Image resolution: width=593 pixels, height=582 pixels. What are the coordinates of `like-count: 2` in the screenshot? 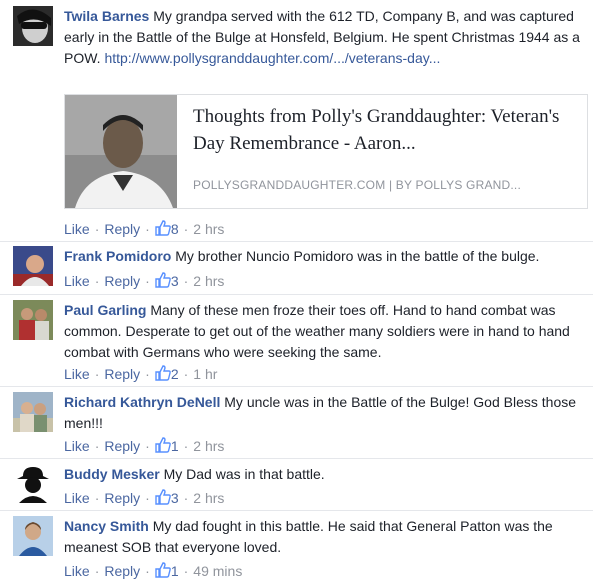 It's located at (167, 373).